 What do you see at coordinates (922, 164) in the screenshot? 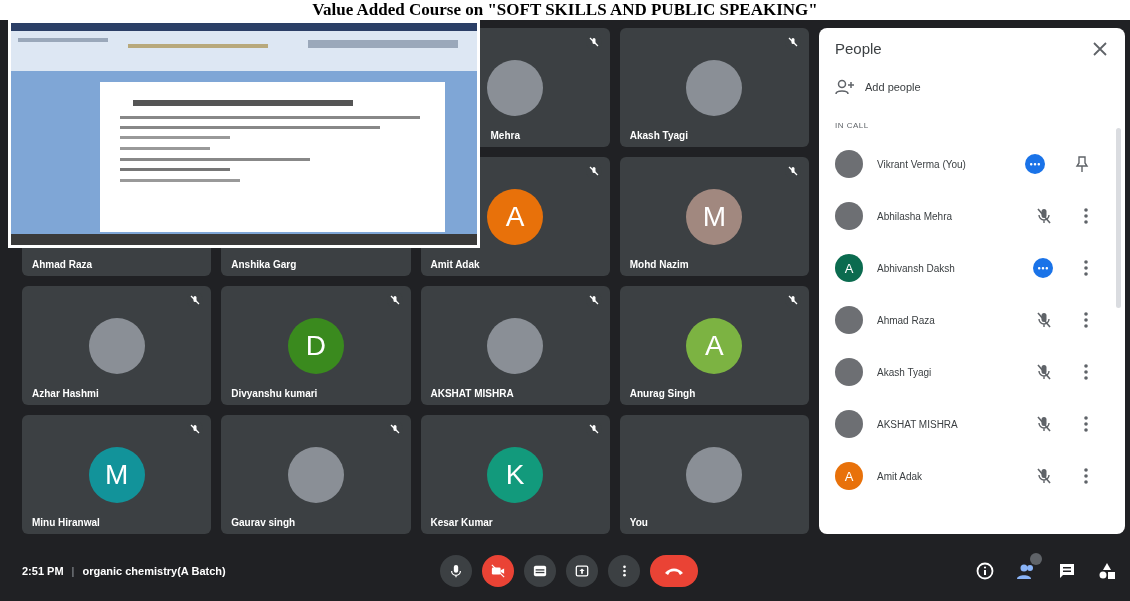
I see `participant-name: Vikrant Verma (You)` at bounding box center [922, 164].